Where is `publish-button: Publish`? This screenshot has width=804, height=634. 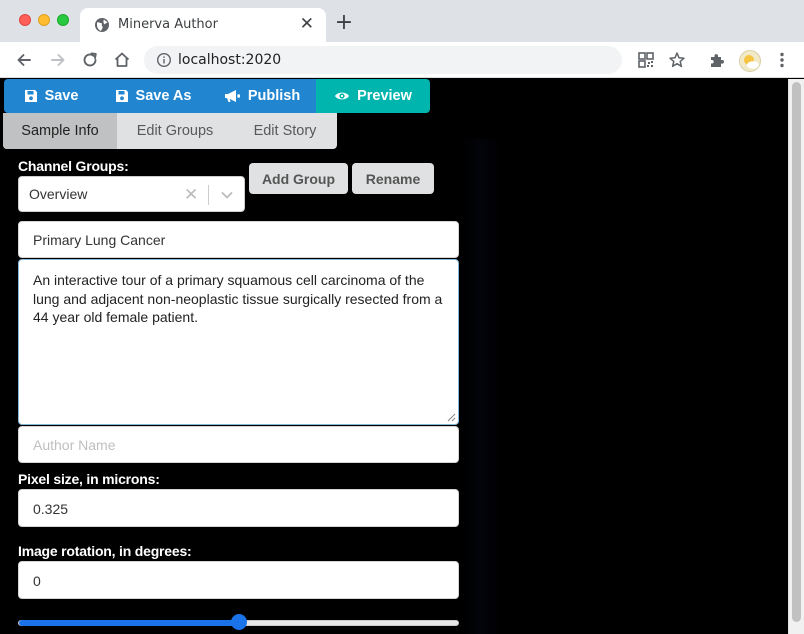
publish-button: Publish is located at coordinates (262, 96).